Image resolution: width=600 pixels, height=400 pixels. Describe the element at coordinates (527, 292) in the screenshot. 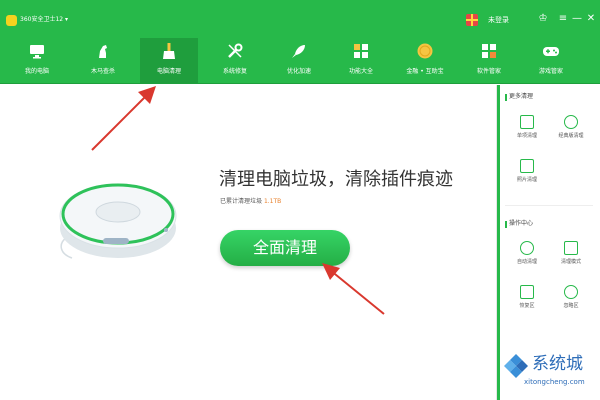

I see `restore-icon` at that location.